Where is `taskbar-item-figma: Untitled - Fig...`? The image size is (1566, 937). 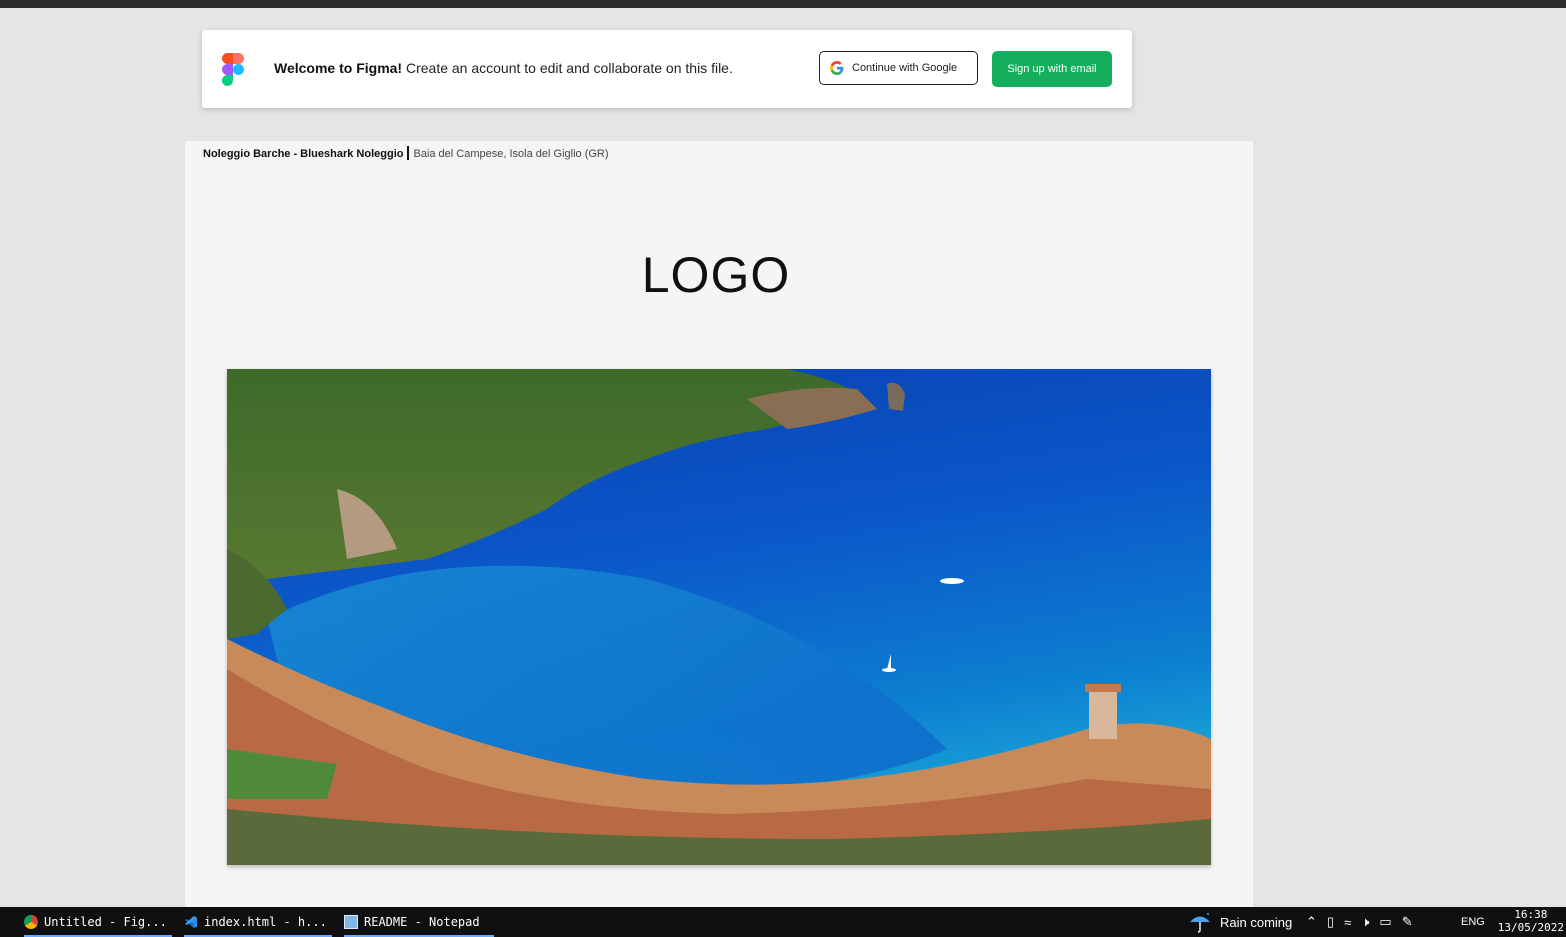
taskbar-item-figma: Untitled - Fig... is located at coordinates (98, 922).